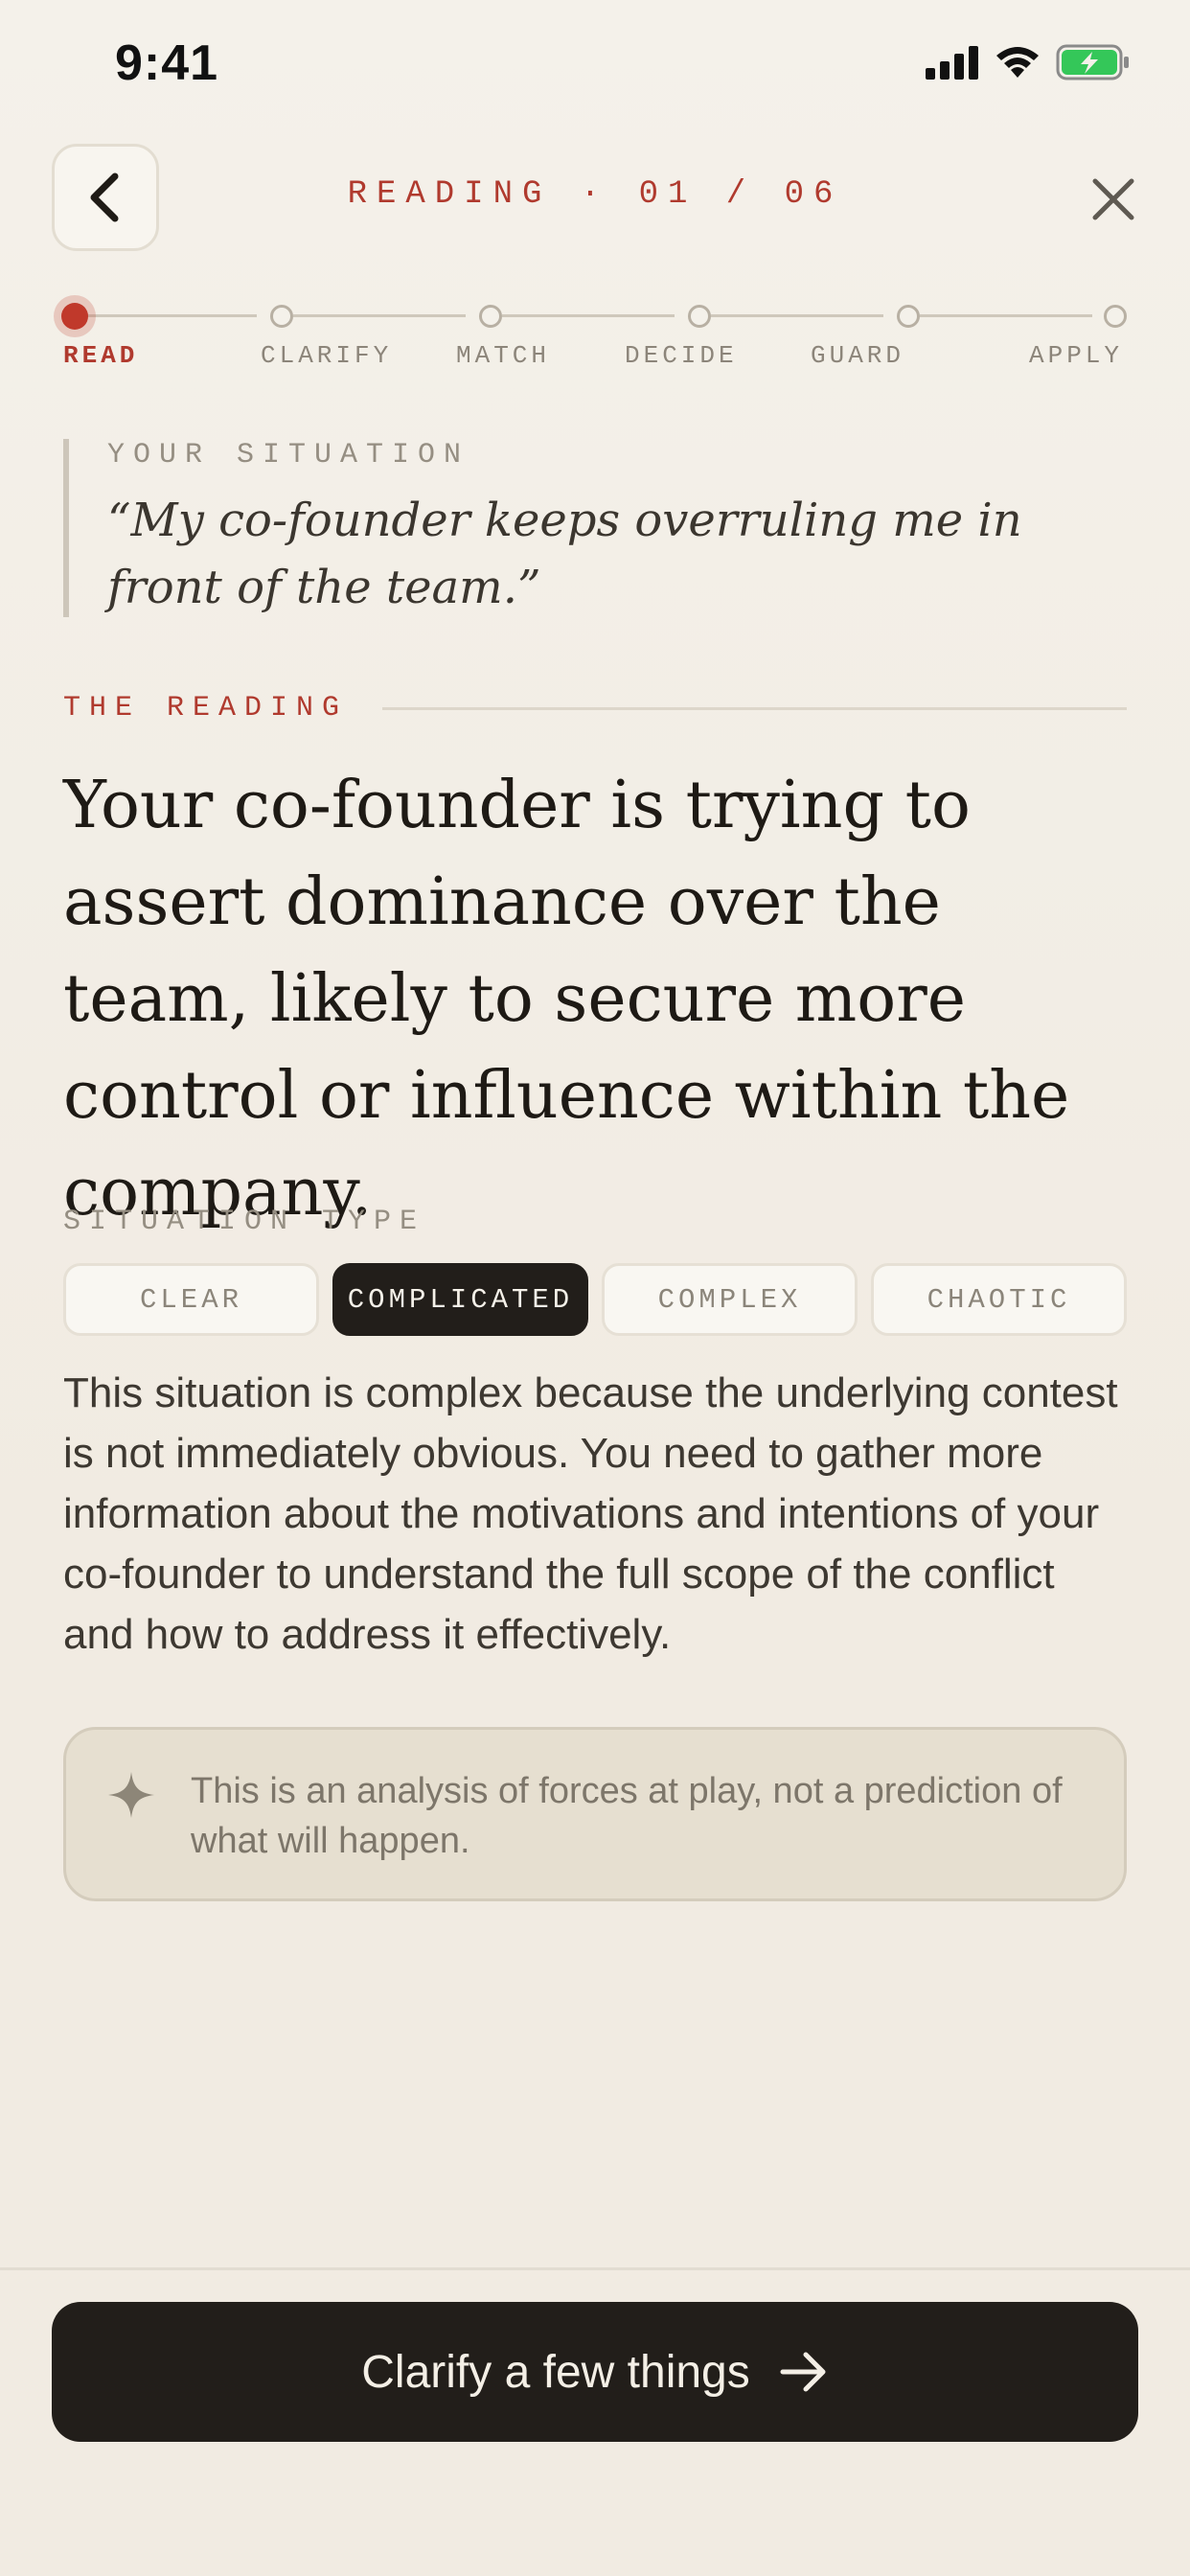  Describe the element at coordinates (803, 2372) in the screenshot. I see `arrow-right-icon` at that location.